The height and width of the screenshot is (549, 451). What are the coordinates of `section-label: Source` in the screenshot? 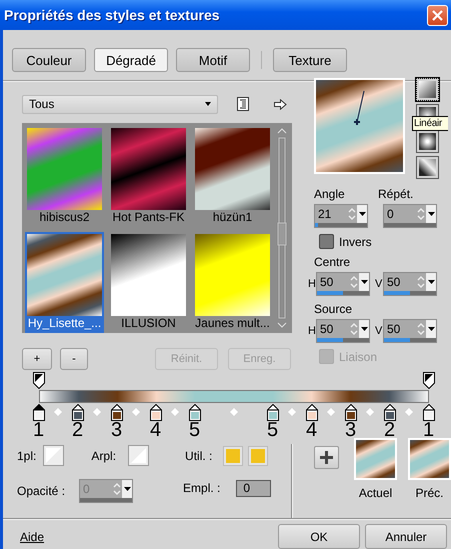 It's located at (334, 309).